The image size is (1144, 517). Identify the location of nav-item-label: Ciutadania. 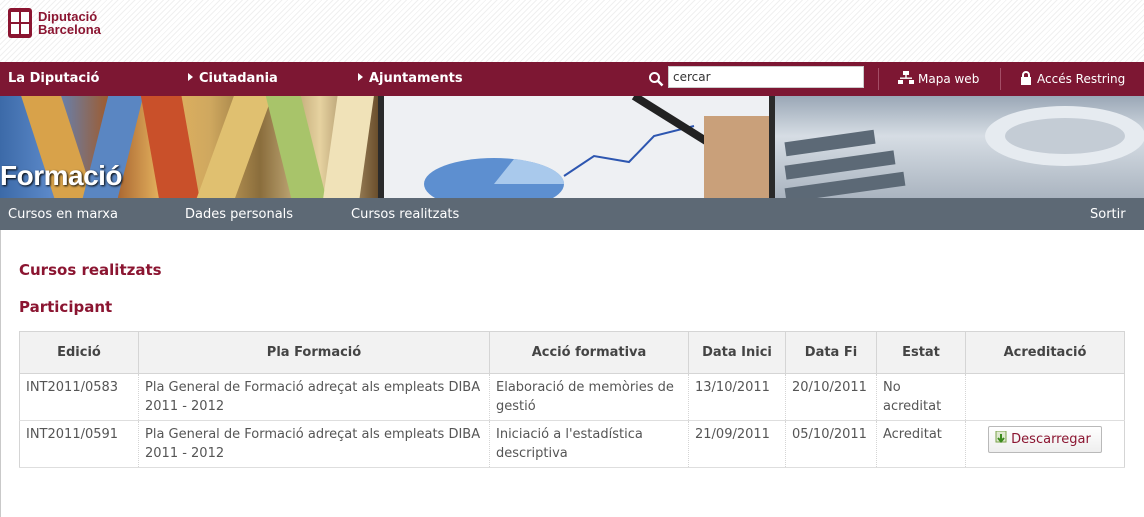
(238, 78).